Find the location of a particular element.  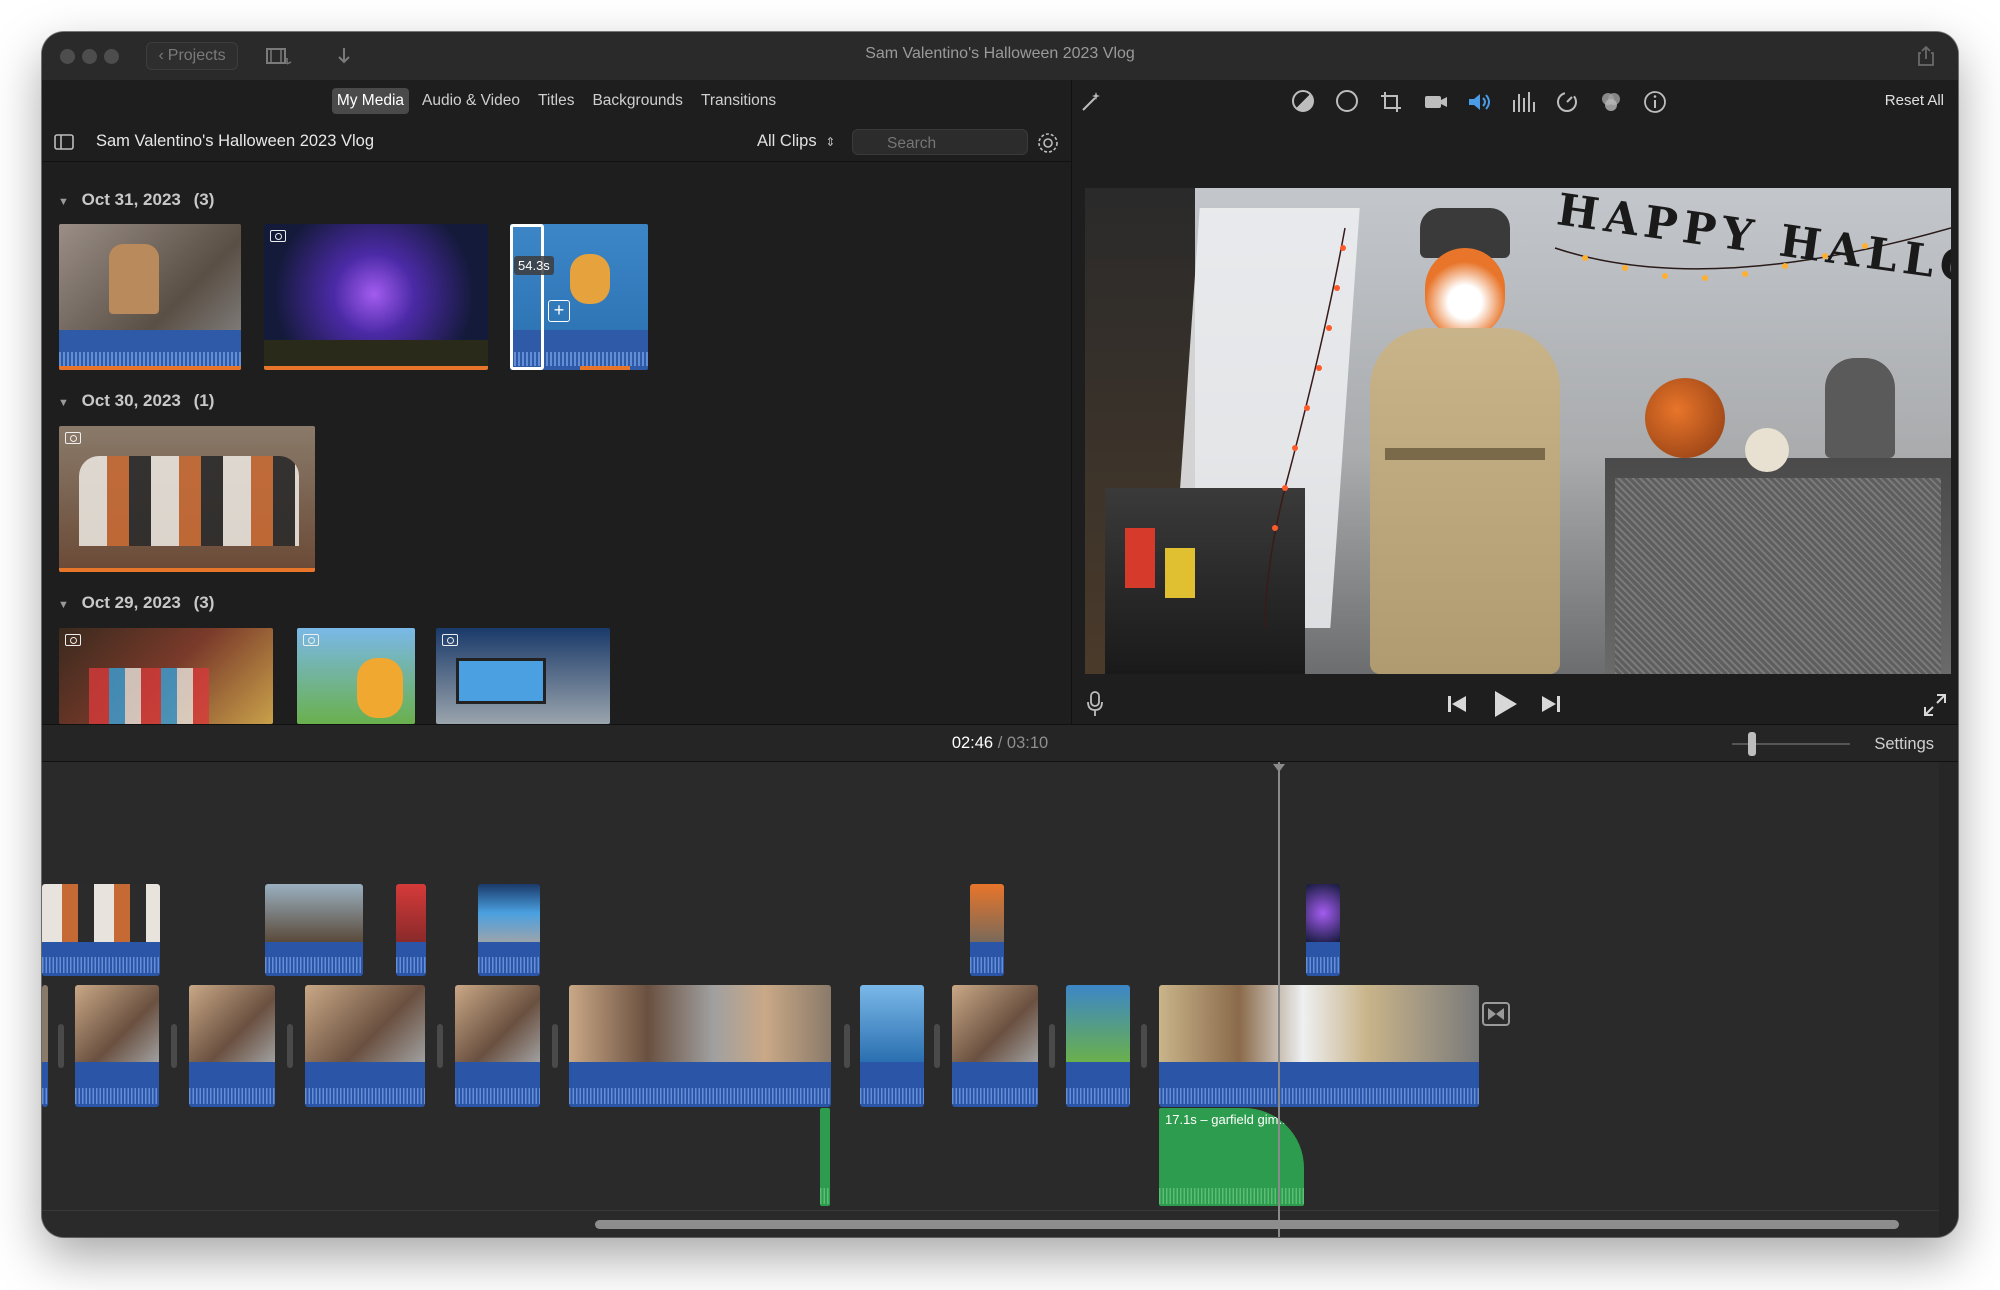

magic-wand-icon is located at coordinates (1091, 102).